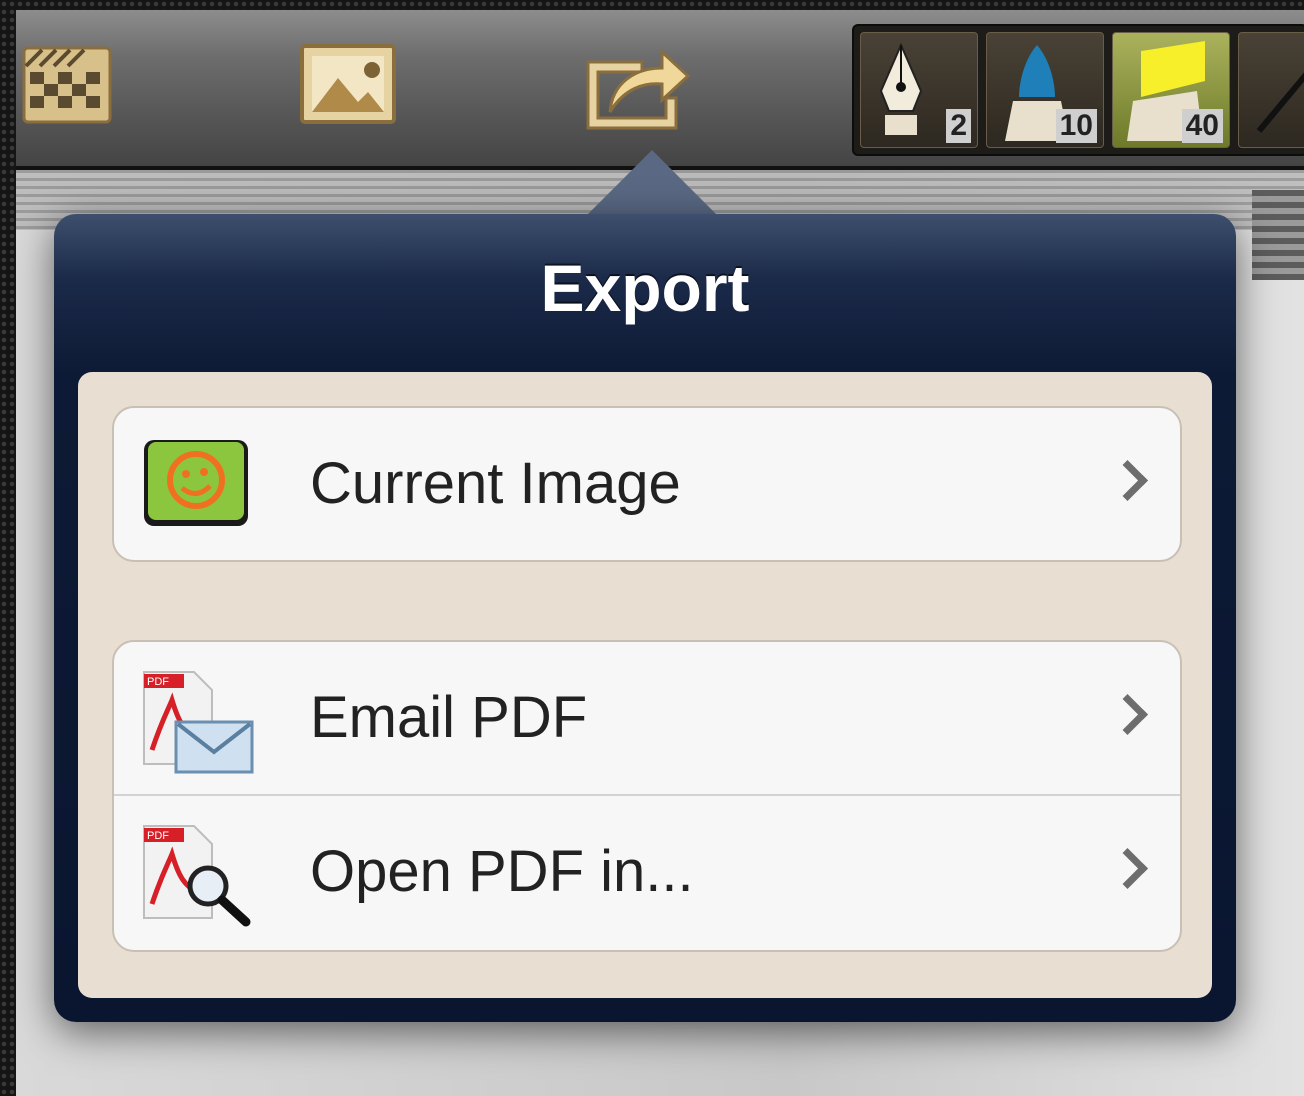  I want to click on pdf-email-icon: PDF, so click(196, 722).